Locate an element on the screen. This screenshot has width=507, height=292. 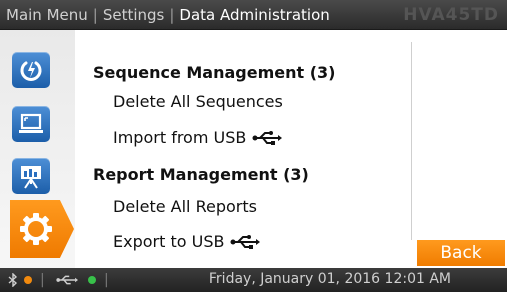
model-label: HVA45TD is located at coordinates (451, 15).